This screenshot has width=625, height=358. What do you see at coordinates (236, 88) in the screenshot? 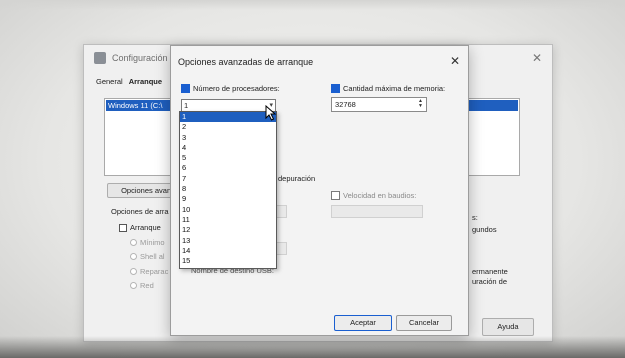
I see `processors-label: Número de procesadores:` at bounding box center [236, 88].